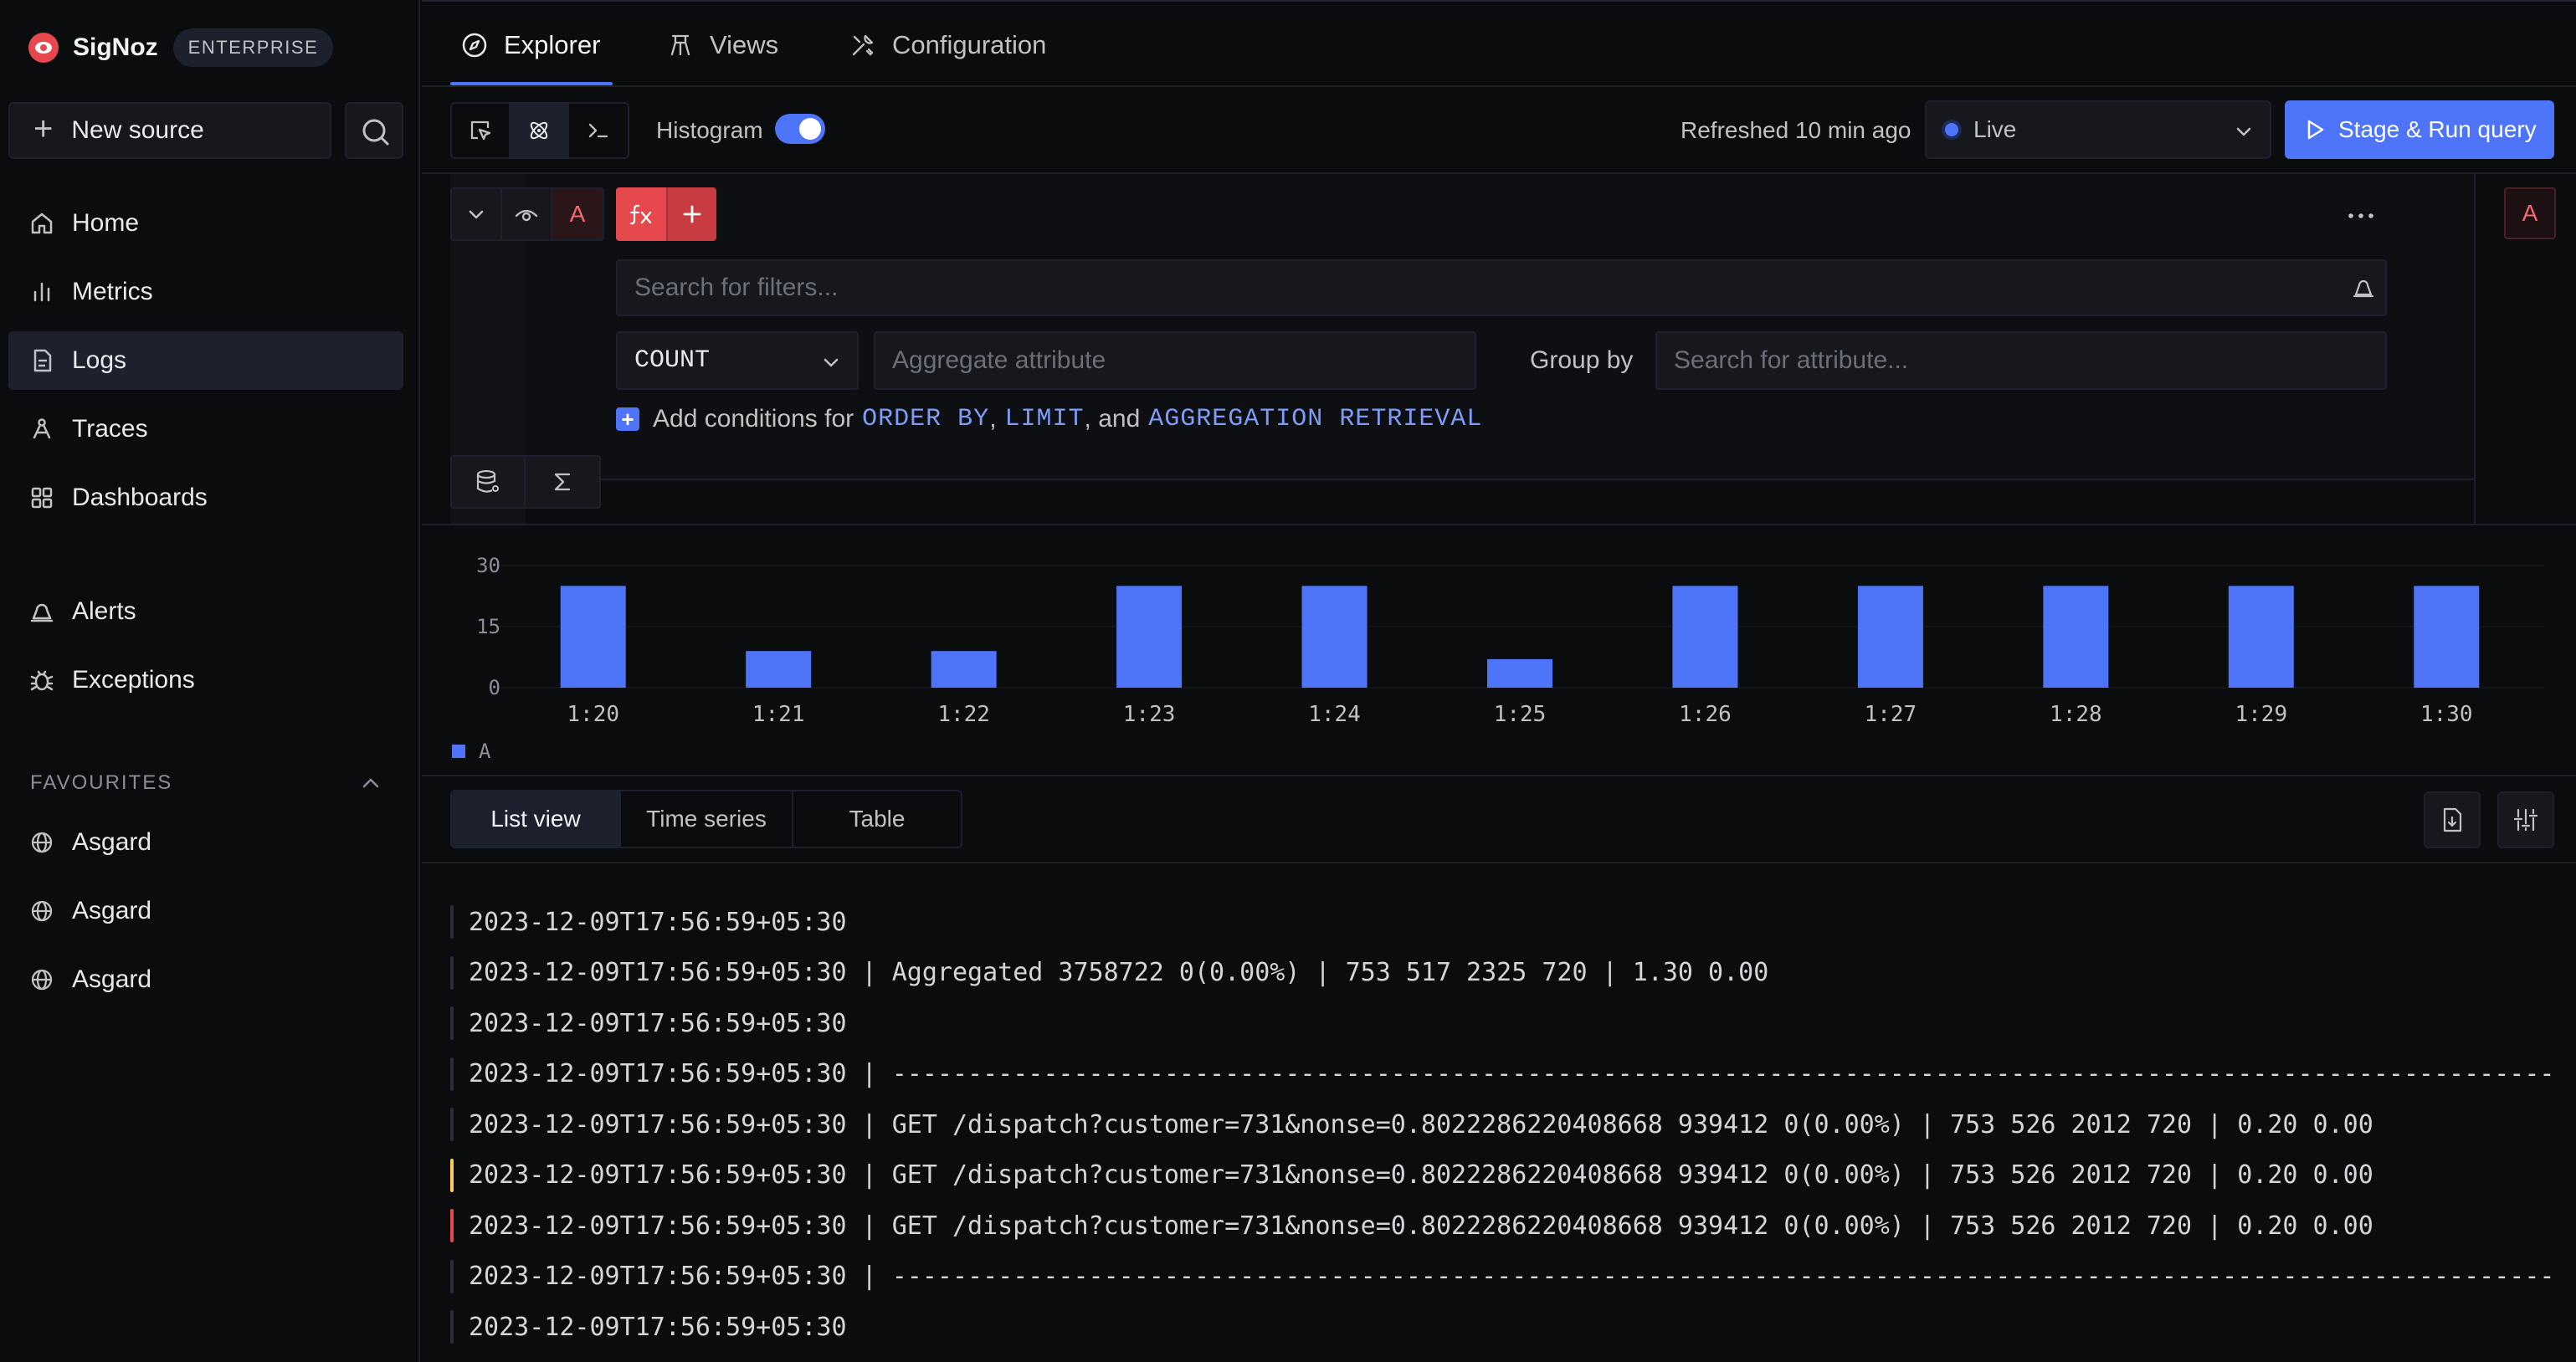 This screenshot has width=2576, height=1362. I want to click on chevron-up-icon, so click(371, 783).